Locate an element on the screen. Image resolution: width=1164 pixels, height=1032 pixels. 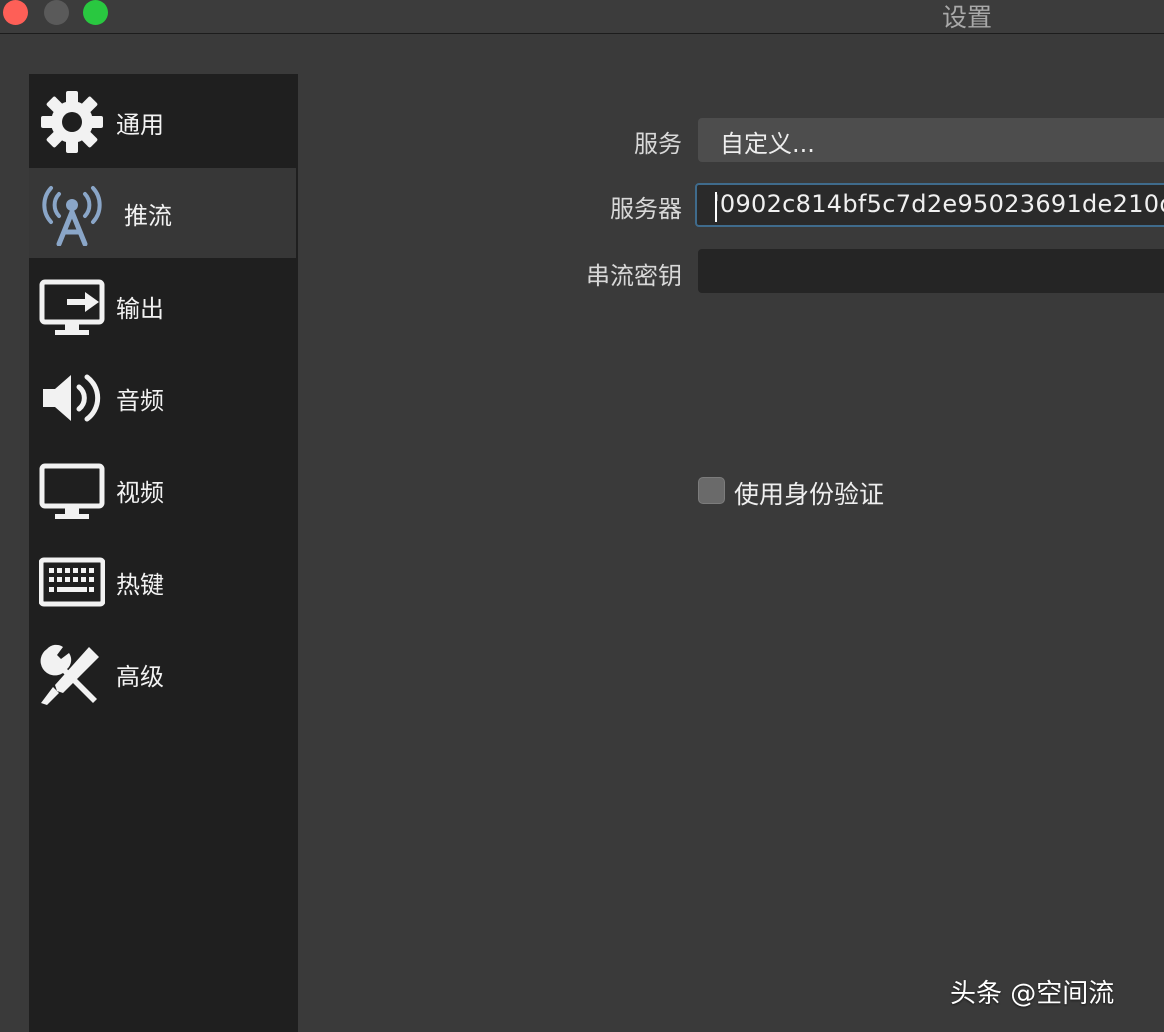
text-caret is located at coordinates (716, 207).